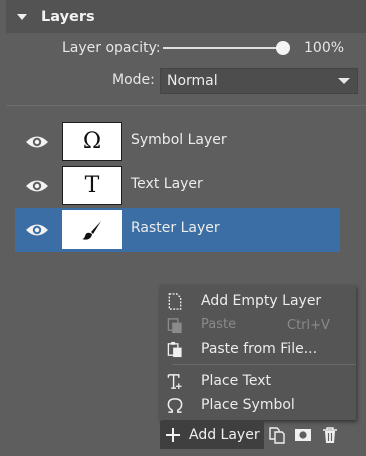 The width and height of the screenshot is (366, 456). I want to click on menu-item-shortcut: Ctrl+V, so click(308, 325).